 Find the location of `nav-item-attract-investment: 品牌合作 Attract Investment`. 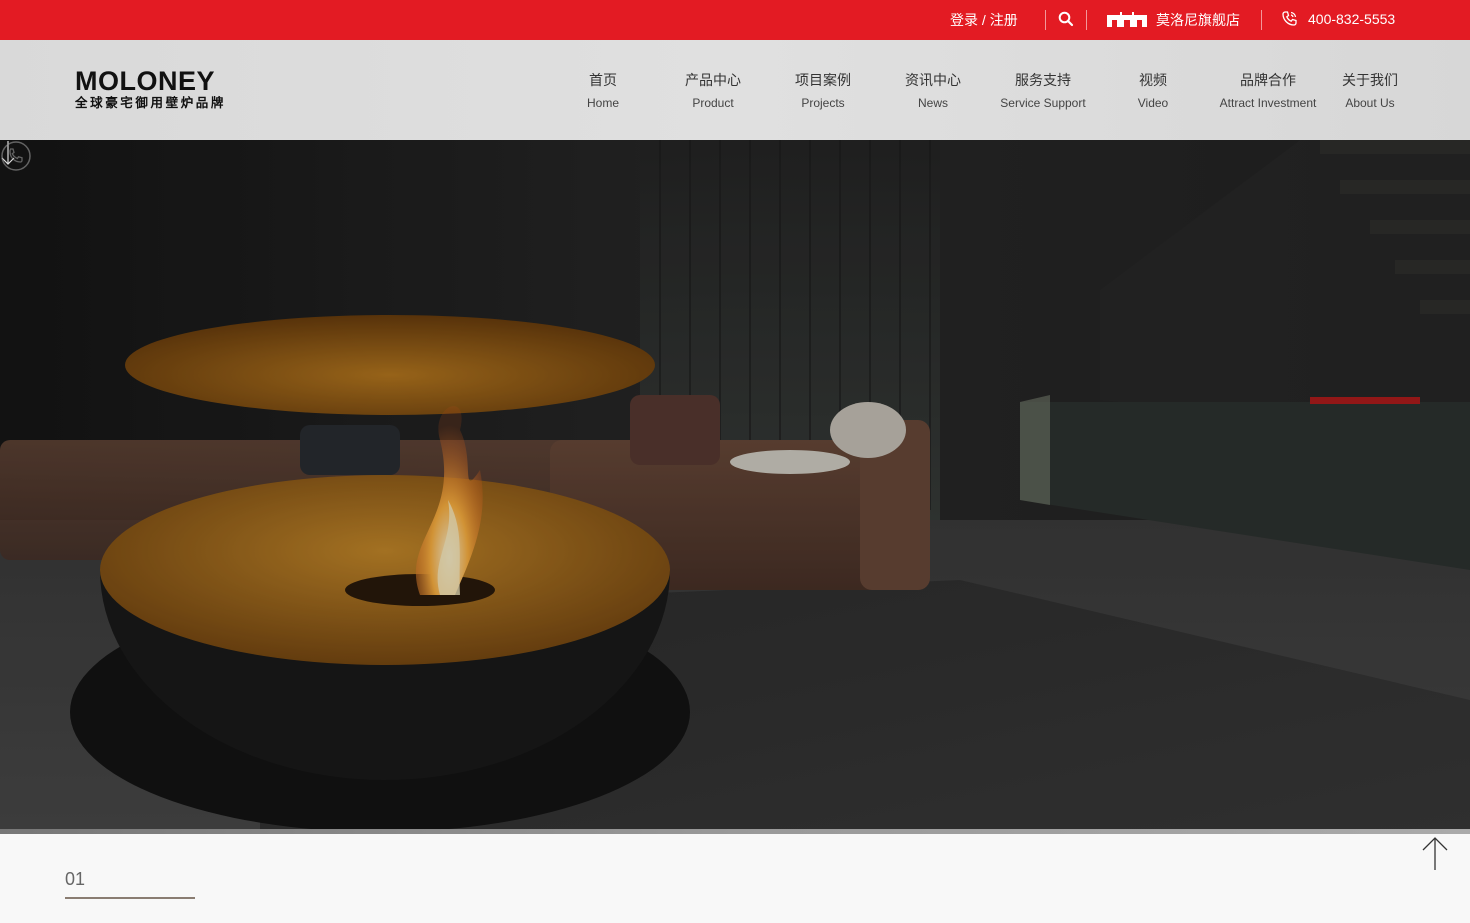

nav-item-attract-investment: 品牌合作 Attract Investment is located at coordinates (1268, 90).